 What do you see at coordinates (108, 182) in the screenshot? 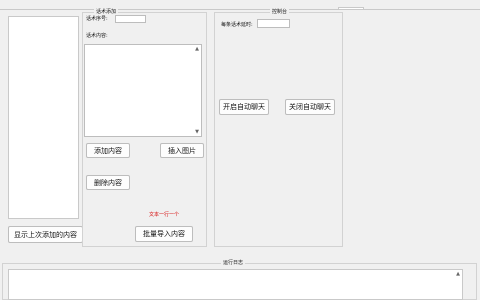
I see `delete-content-button: 删除内容` at bounding box center [108, 182].